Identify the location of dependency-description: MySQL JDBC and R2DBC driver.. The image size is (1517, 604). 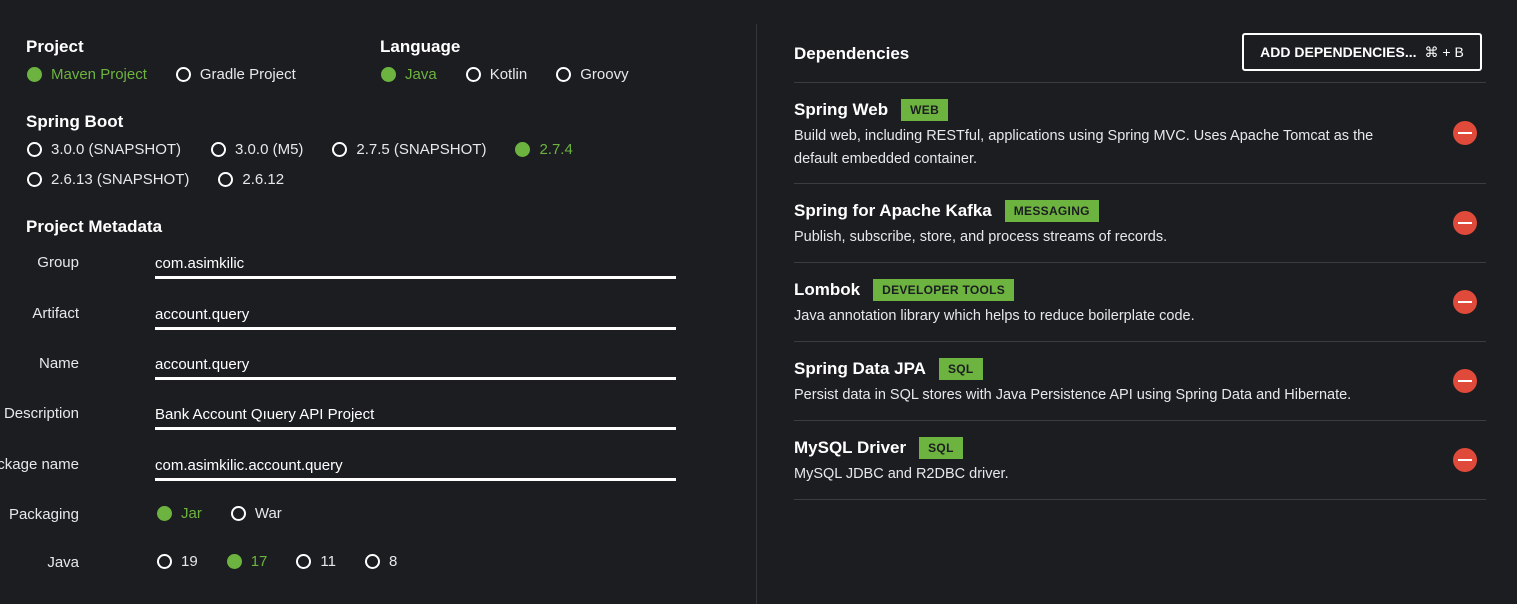
(901, 474).